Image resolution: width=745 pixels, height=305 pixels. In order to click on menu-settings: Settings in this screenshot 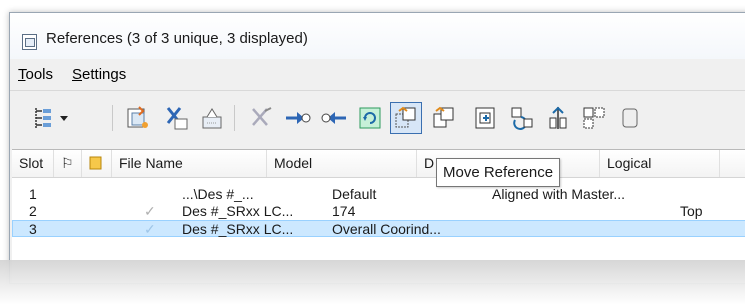, I will do `click(99, 74)`.